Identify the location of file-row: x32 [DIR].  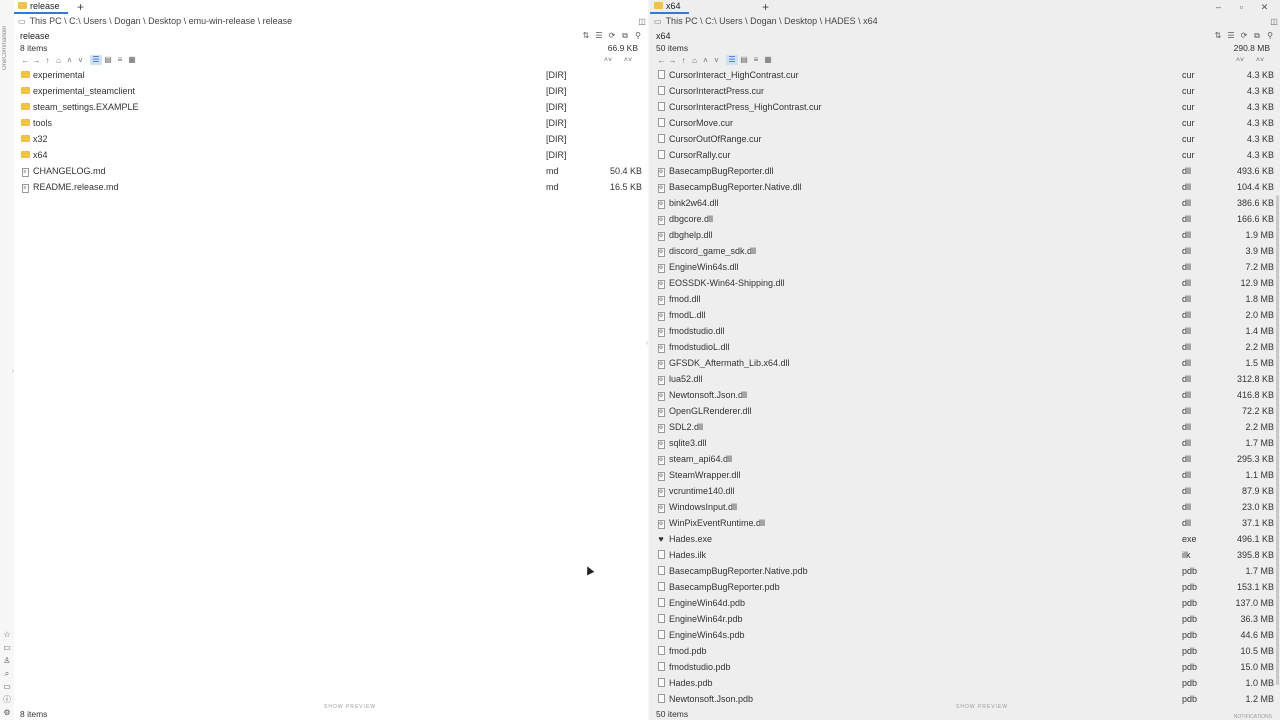
(332, 139).